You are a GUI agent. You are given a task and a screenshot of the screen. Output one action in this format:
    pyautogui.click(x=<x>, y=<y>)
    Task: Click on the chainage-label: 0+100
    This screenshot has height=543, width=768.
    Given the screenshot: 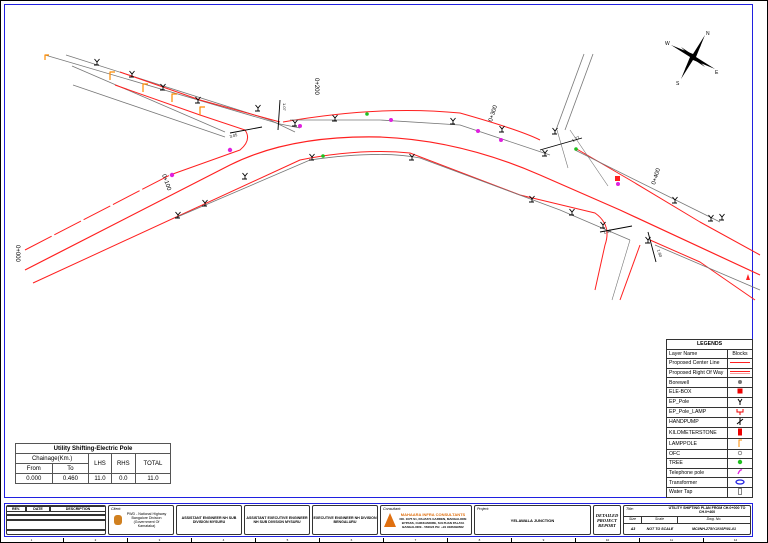 What is the action you would take?
    pyautogui.click(x=166, y=183)
    